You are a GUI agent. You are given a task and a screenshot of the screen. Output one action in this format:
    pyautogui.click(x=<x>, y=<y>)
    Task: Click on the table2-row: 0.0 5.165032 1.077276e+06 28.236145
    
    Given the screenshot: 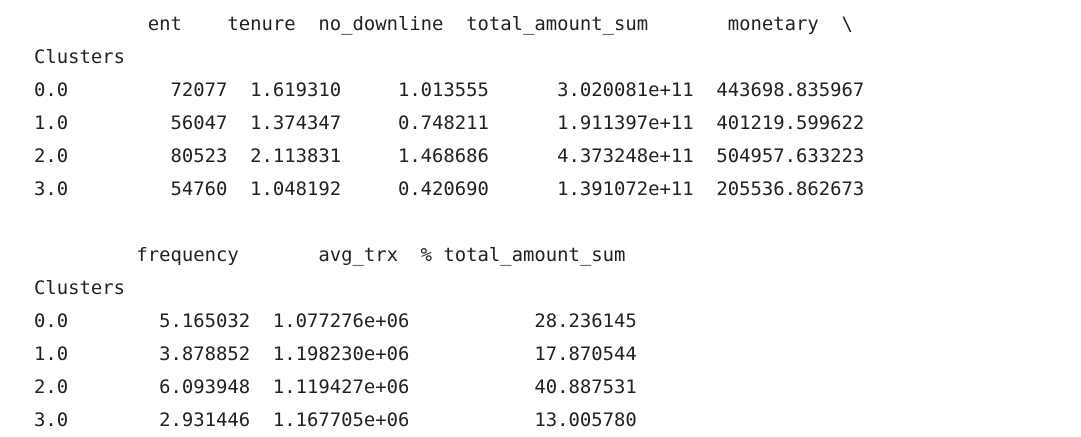 What is the action you would take?
    pyautogui.click(x=335, y=321)
    